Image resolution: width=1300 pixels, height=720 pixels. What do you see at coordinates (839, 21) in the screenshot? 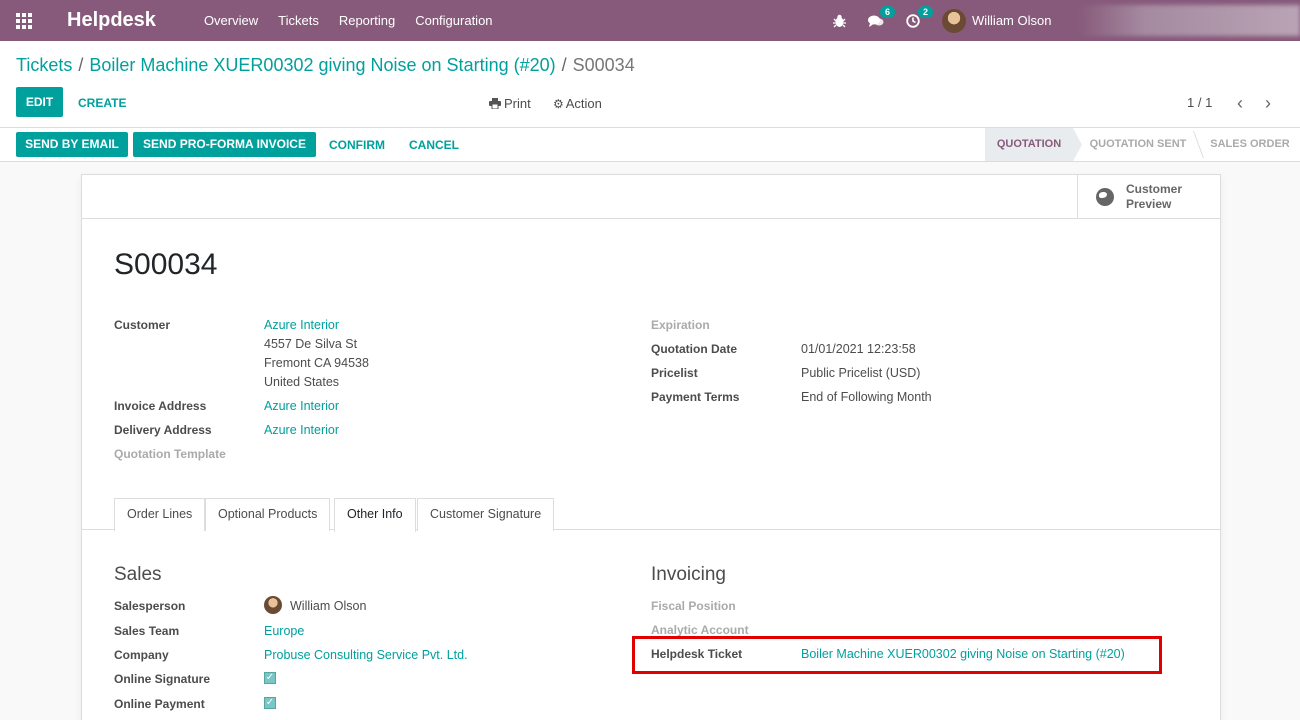
I see `debug-bug-icon` at bounding box center [839, 21].